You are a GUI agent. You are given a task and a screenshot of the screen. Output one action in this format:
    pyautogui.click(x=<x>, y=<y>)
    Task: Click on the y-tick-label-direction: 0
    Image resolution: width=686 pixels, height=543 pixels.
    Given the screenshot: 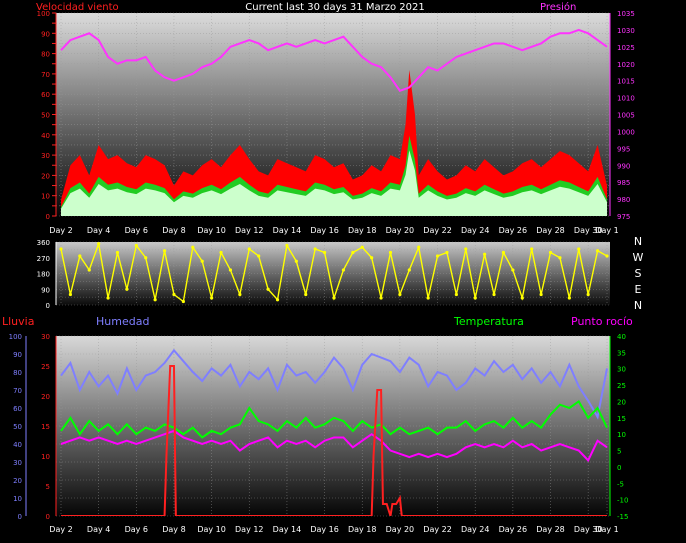 What is the action you would take?
    pyautogui.click(x=48, y=306)
    